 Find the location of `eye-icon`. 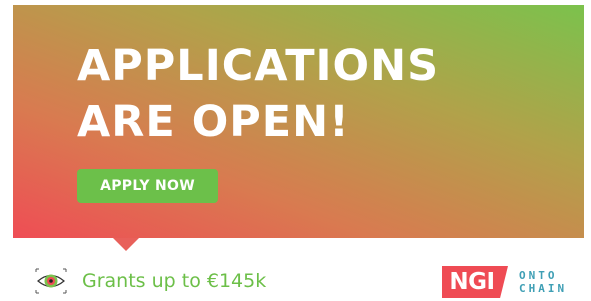

eye-icon is located at coordinates (51, 281).